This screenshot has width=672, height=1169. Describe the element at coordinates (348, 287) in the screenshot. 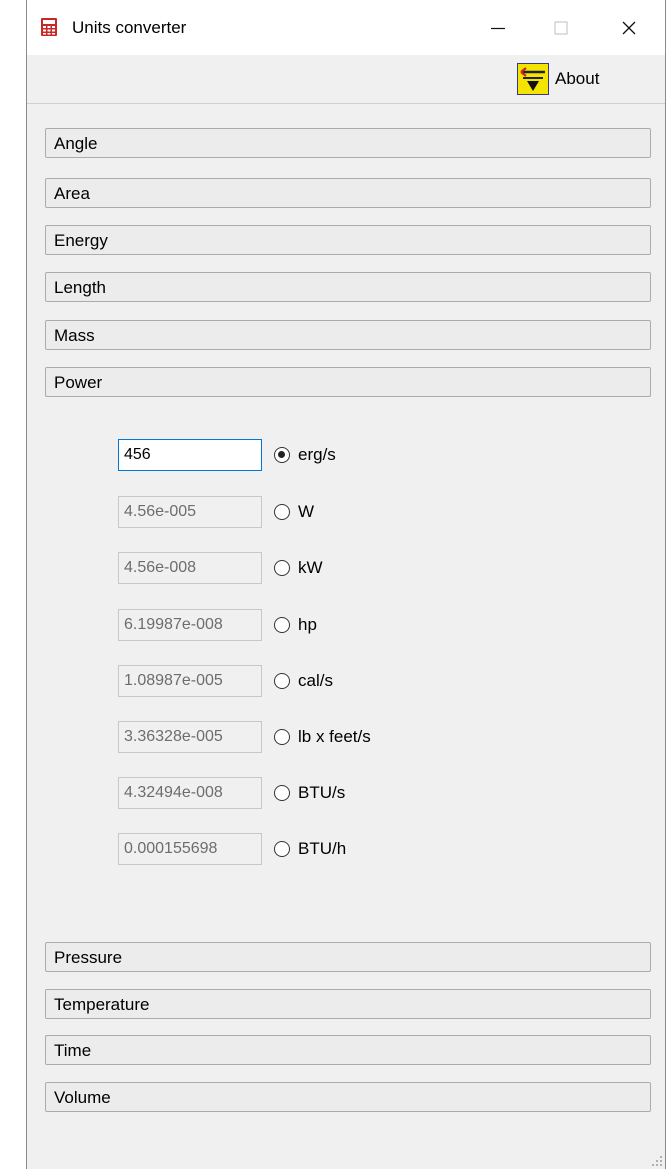

I see `category-length: Length` at that location.